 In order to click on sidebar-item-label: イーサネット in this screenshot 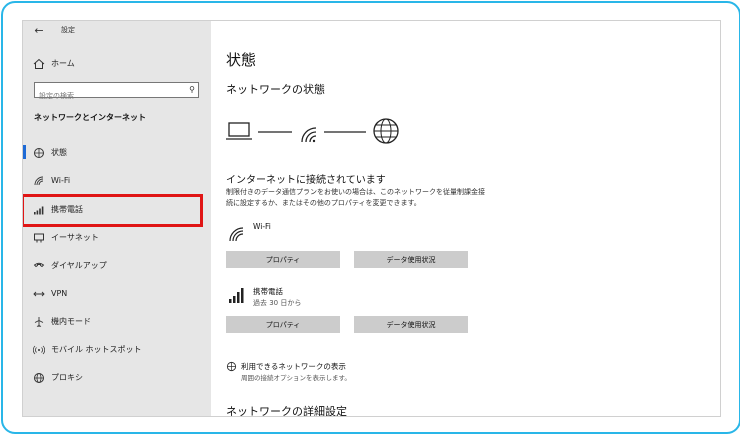, I will do `click(75, 237)`.